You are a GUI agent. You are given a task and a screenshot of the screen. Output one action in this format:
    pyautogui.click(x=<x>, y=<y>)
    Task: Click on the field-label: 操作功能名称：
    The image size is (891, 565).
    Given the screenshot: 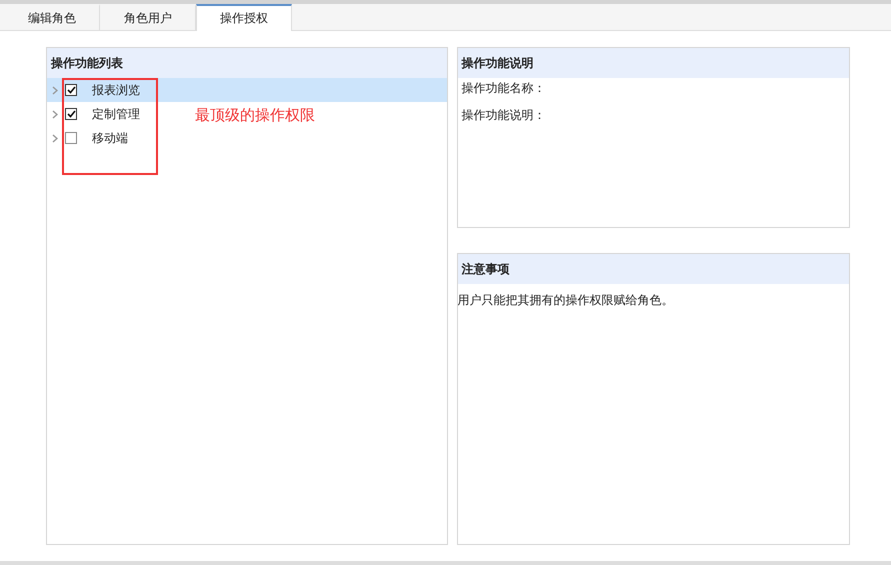 What is the action you would take?
    pyautogui.click(x=503, y=88)
    